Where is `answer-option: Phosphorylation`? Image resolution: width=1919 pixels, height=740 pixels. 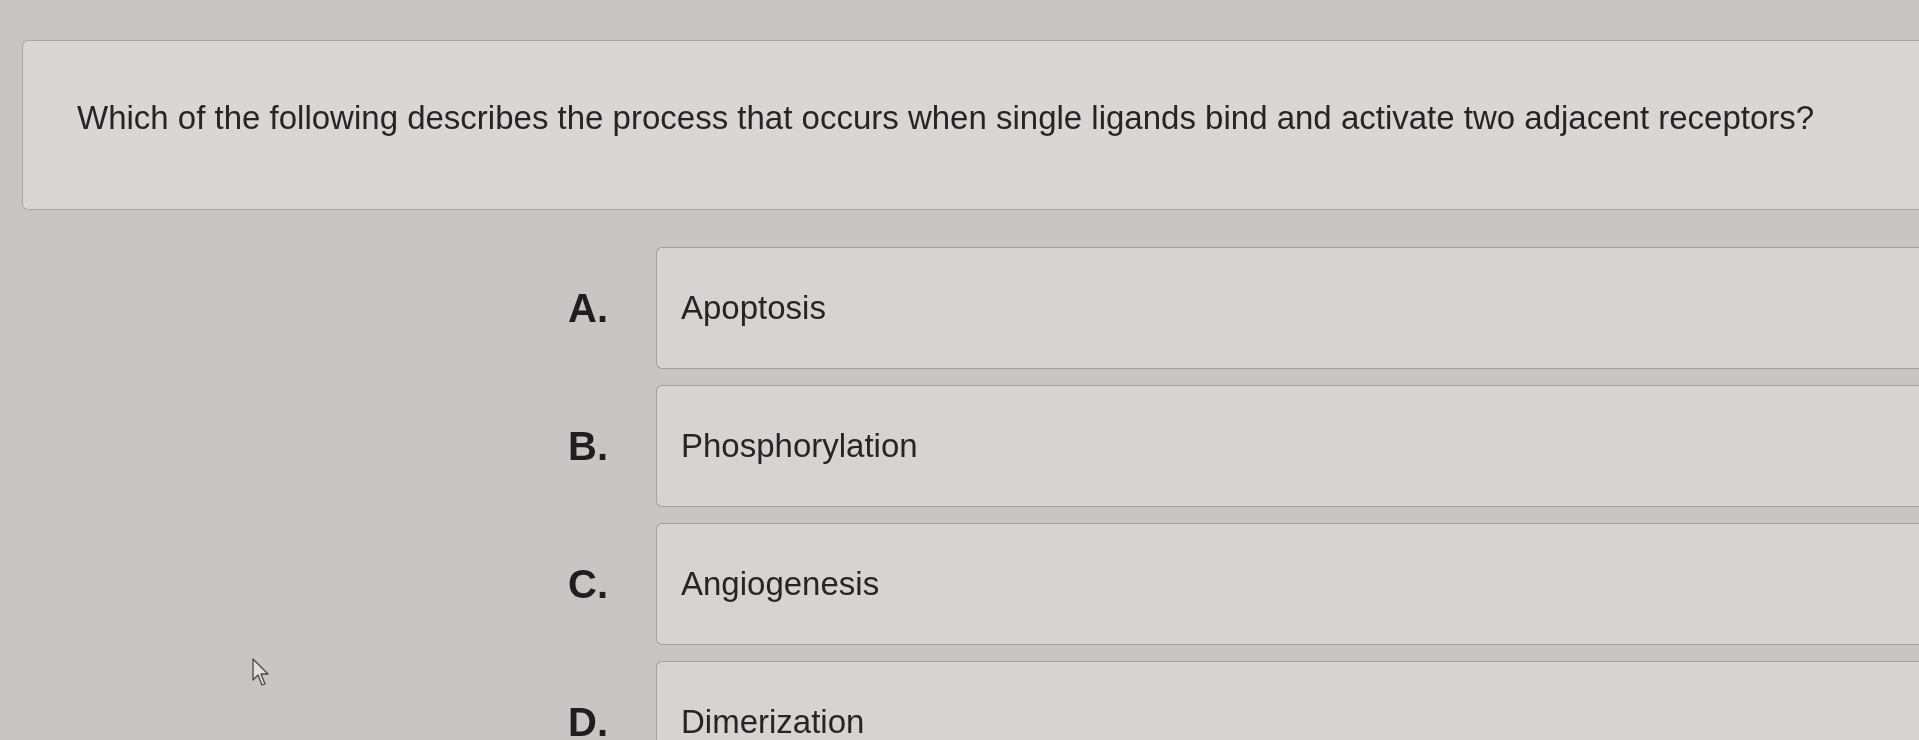 answer-option: Phosphorylation is located at coordinates (1287, 446).